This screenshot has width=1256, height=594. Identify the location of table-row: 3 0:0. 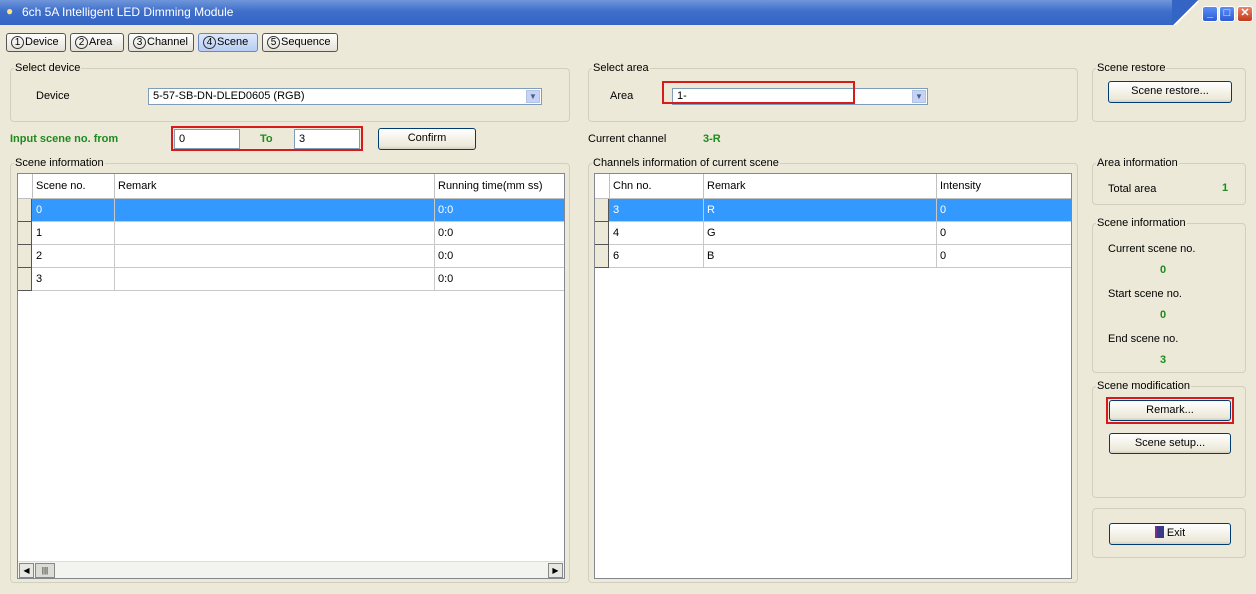
(291, 279).